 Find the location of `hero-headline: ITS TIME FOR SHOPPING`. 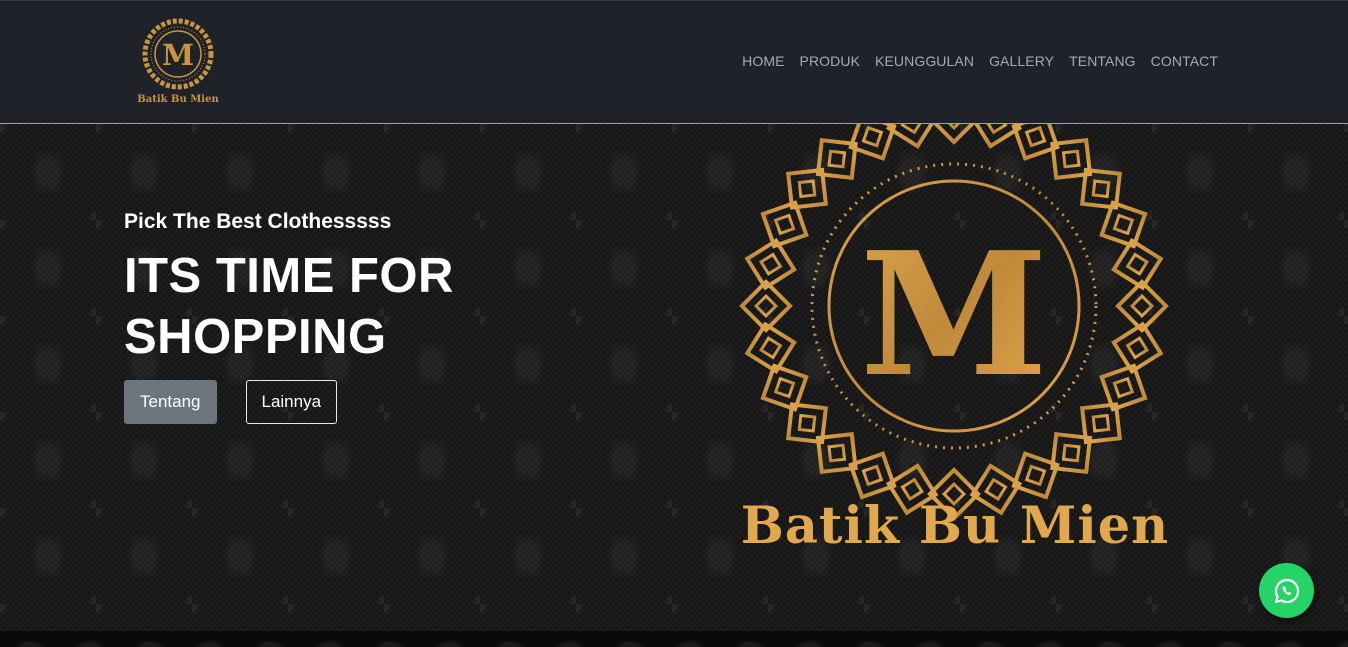

hero-headline: ITS TIME FOR SHOPPING is located at coordinates (289, 307).